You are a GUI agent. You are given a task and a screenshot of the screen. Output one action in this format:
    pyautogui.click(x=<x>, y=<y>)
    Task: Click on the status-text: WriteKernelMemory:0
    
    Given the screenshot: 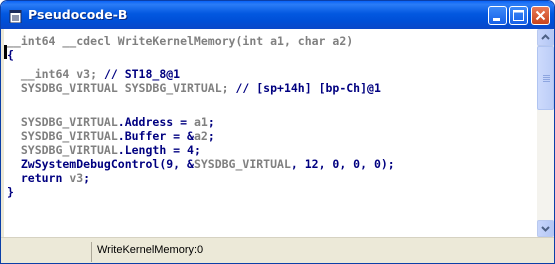 What is the action you would take?
    pyautogui.click(x=150, y=250)
    